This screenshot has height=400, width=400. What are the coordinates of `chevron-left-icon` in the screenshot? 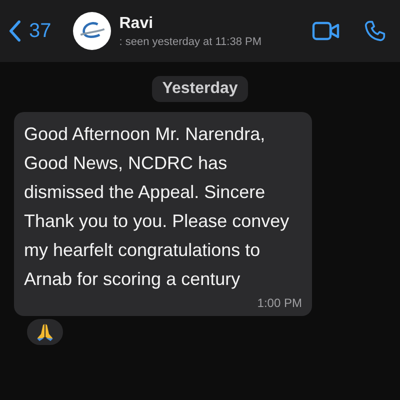 It's located at (14, 31).